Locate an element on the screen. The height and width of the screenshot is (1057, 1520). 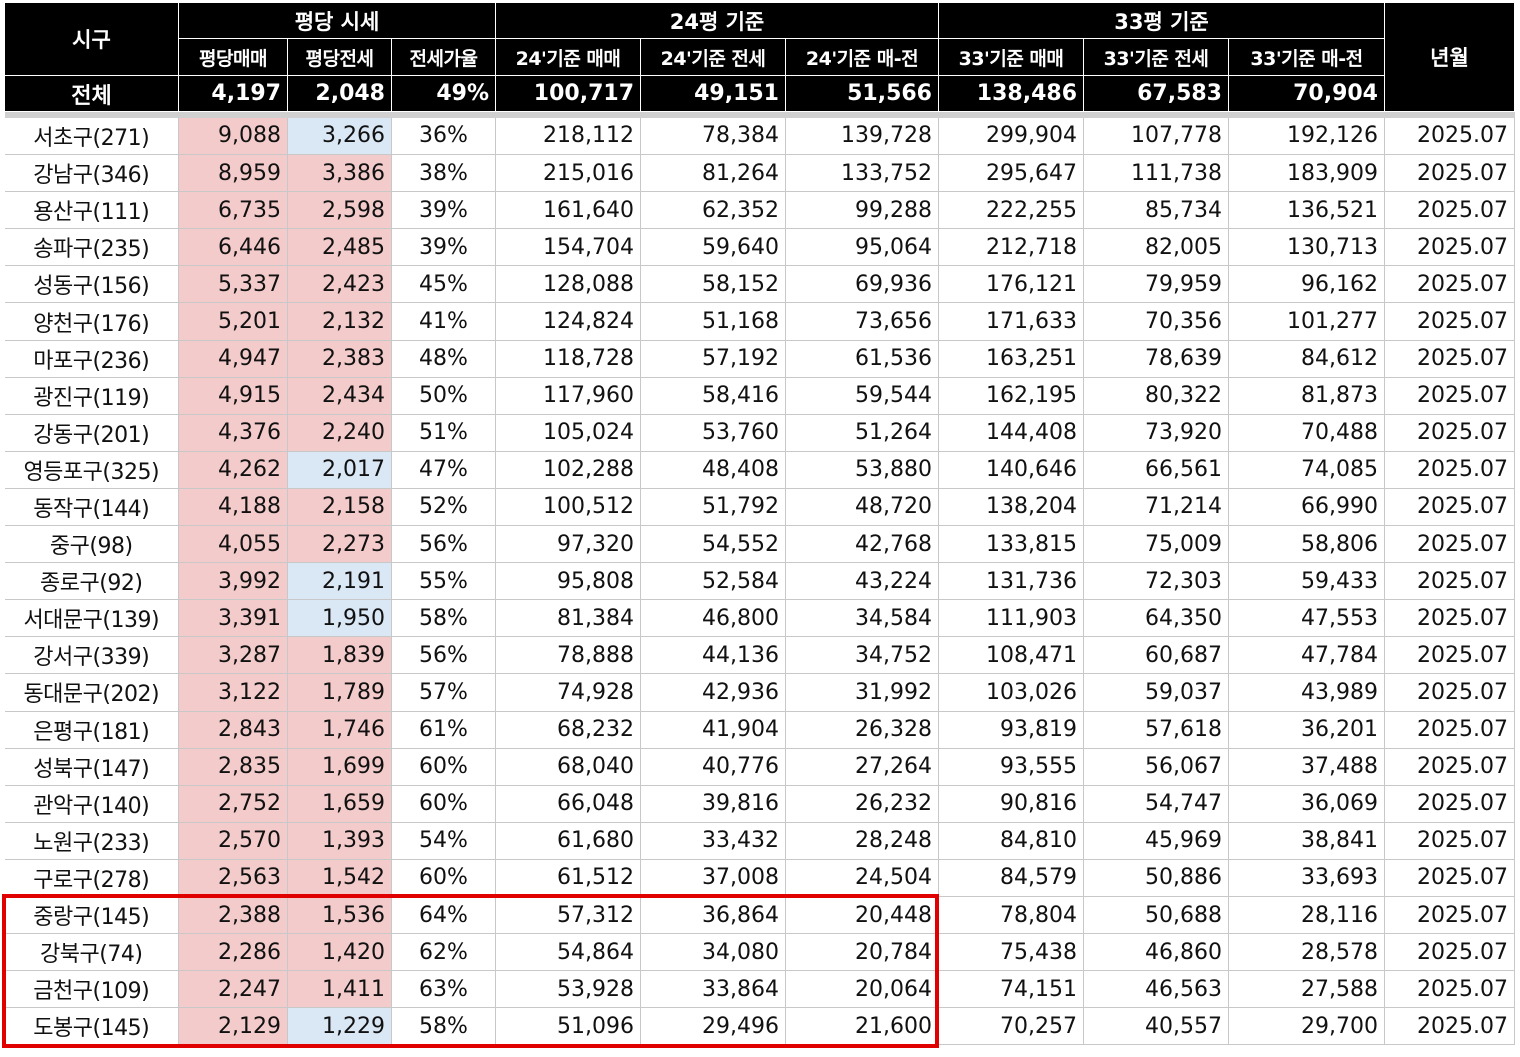
header-24-pyeong: 24평 기준 is located at coordinates (717, 20).